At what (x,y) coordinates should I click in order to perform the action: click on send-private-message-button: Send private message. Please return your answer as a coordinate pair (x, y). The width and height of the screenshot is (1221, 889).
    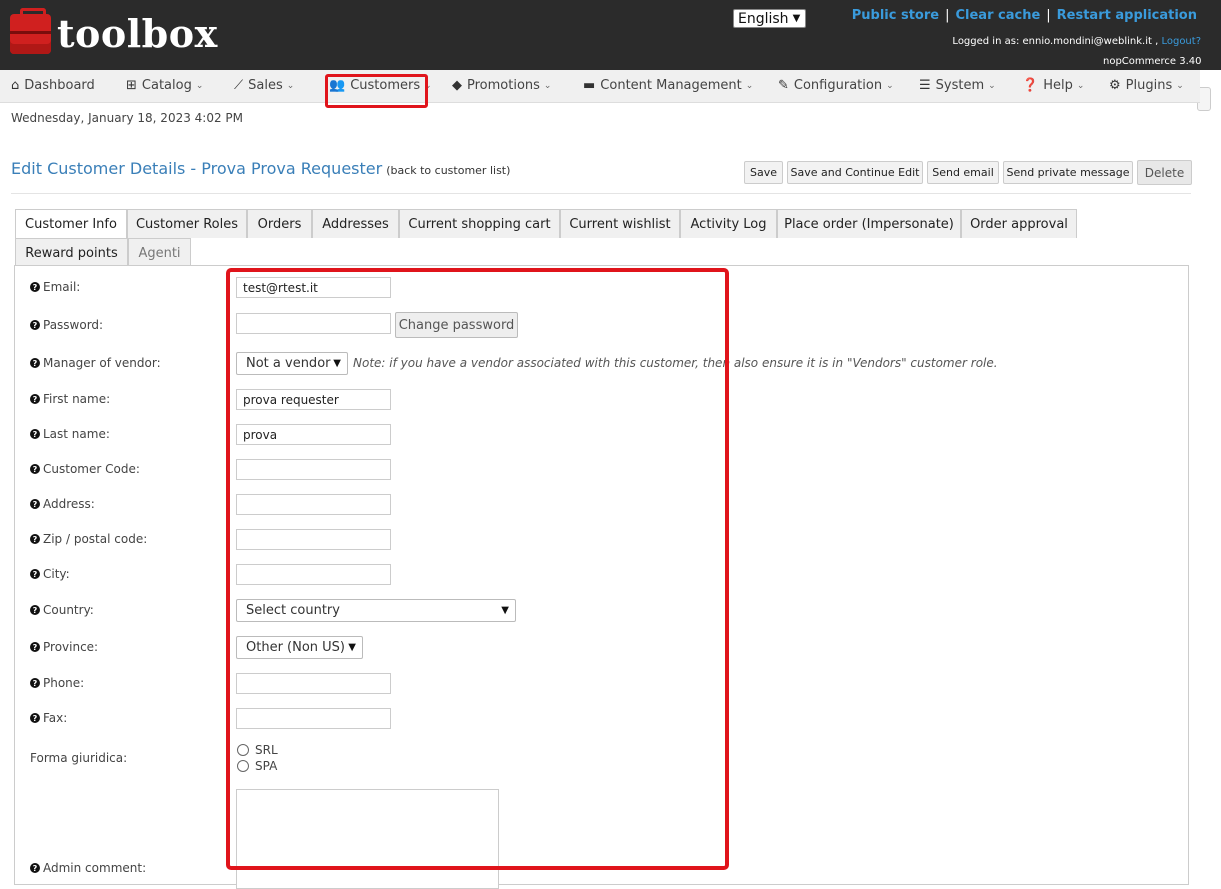
    Looking at the image, I should click on (1068, 172).